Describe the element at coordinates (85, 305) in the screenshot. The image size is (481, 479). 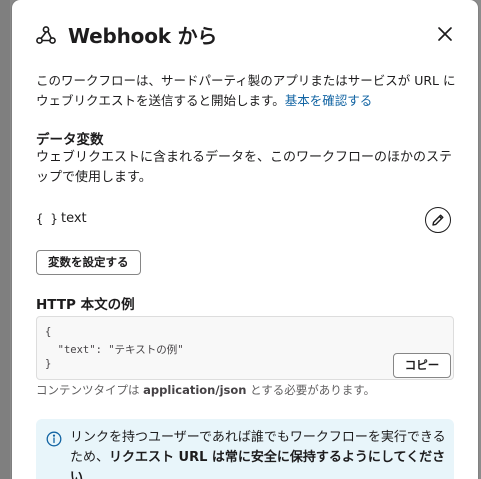
I see `http-example-heading: HTTP 本文の例` at that location.